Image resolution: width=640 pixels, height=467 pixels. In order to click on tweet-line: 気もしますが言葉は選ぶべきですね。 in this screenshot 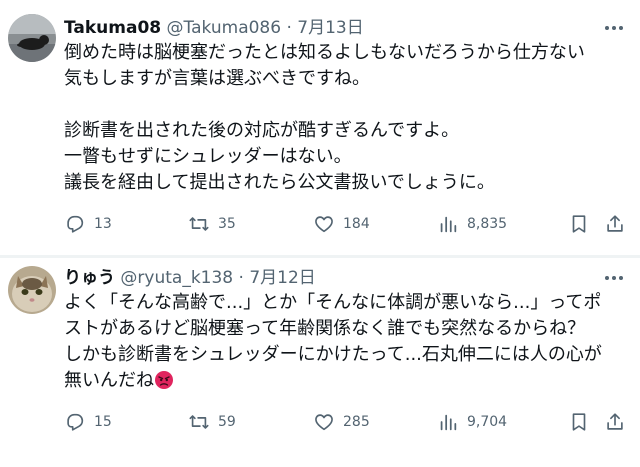, I will do `click(217, 78)`.